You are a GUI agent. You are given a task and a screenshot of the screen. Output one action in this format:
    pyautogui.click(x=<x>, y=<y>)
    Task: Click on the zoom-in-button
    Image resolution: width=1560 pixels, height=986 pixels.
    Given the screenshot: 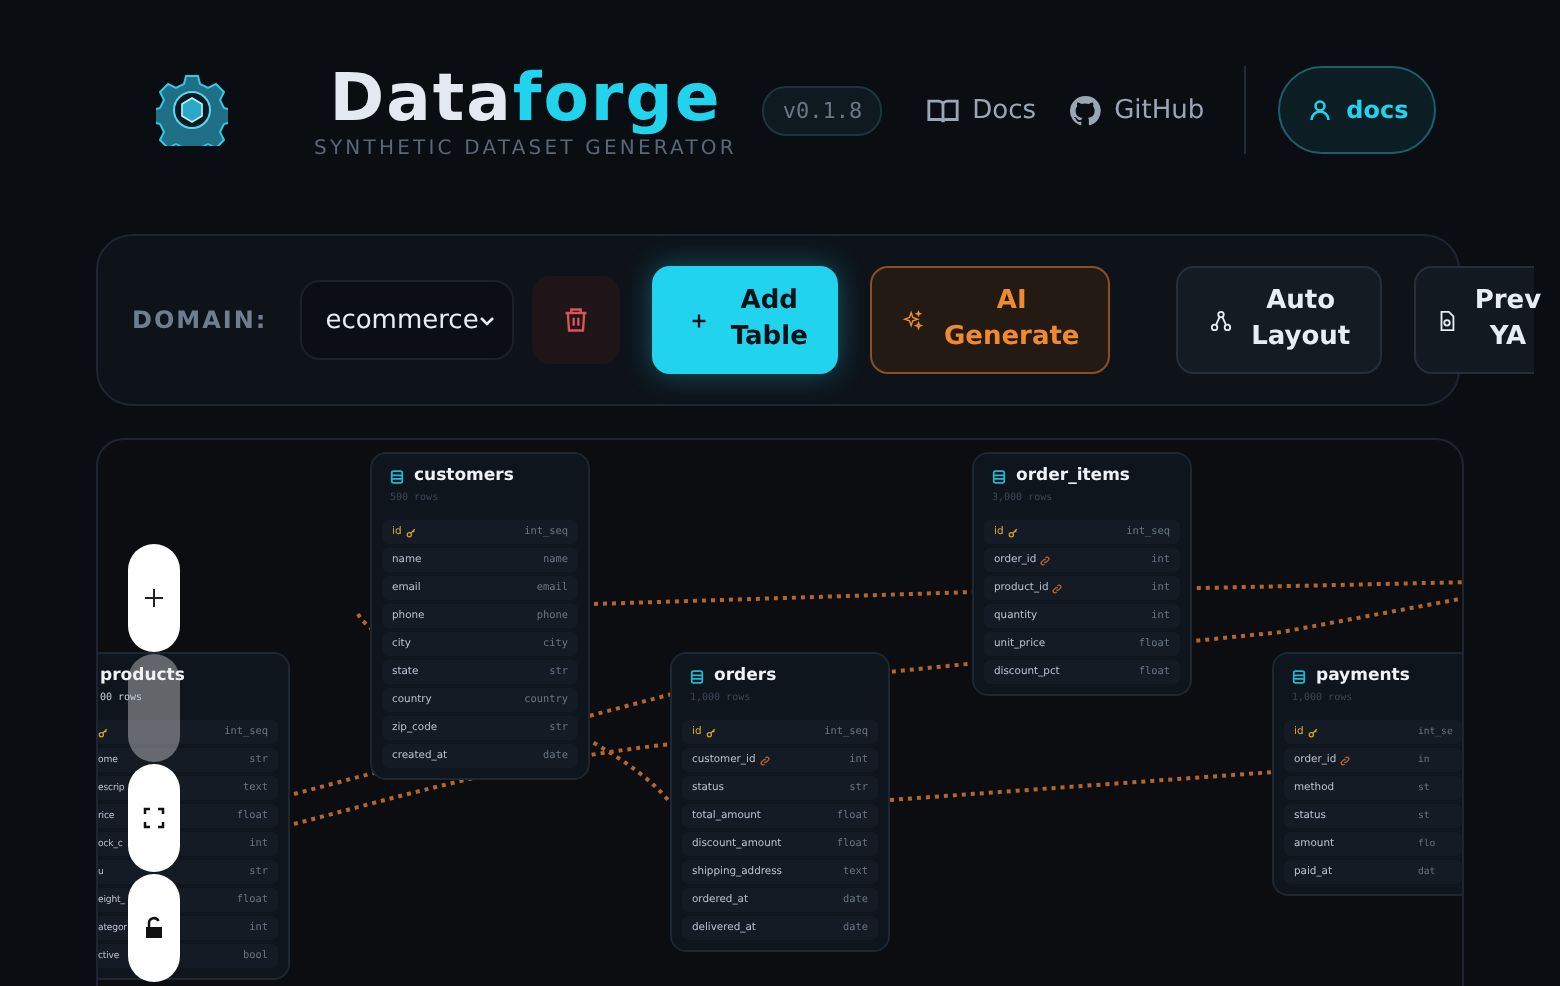 What is the action you would take?
    pyautogui.click(x=154, y=598)
    